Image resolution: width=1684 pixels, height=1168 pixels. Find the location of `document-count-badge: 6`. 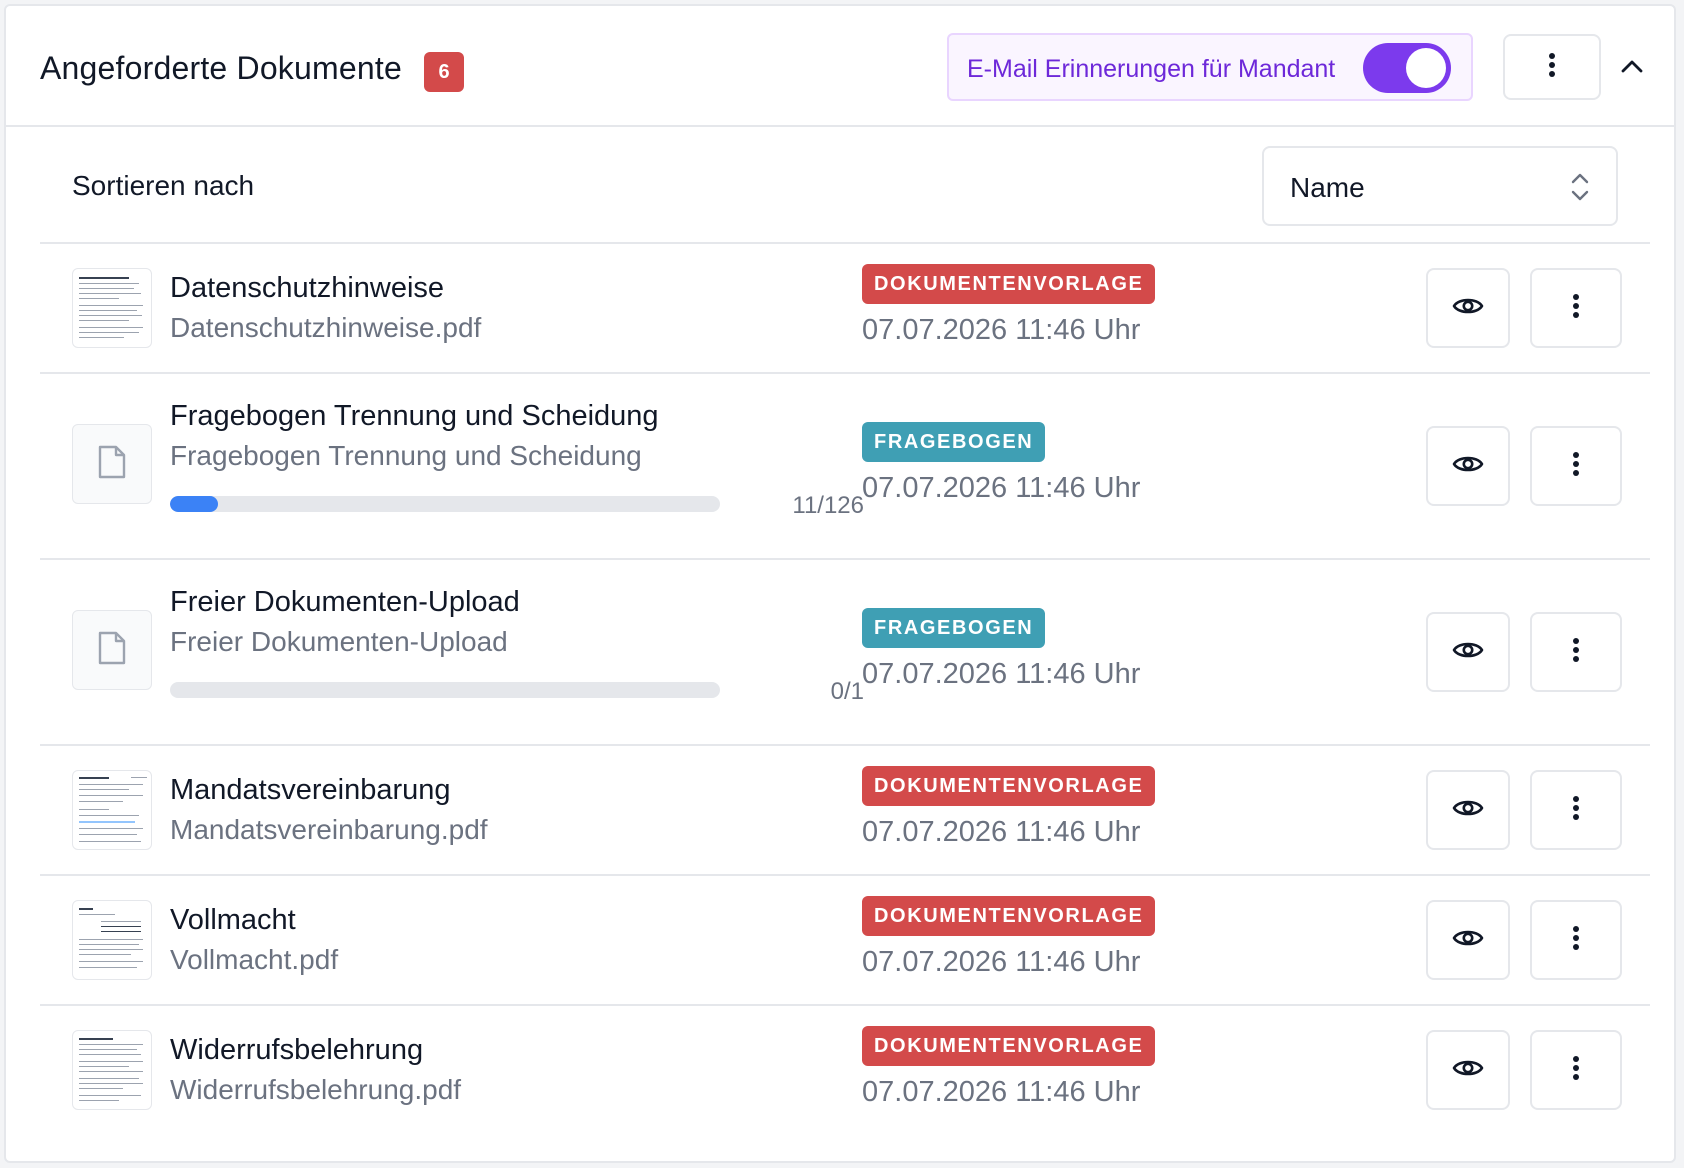

document-count-badge: 6 is located at coordinates (444, 72).